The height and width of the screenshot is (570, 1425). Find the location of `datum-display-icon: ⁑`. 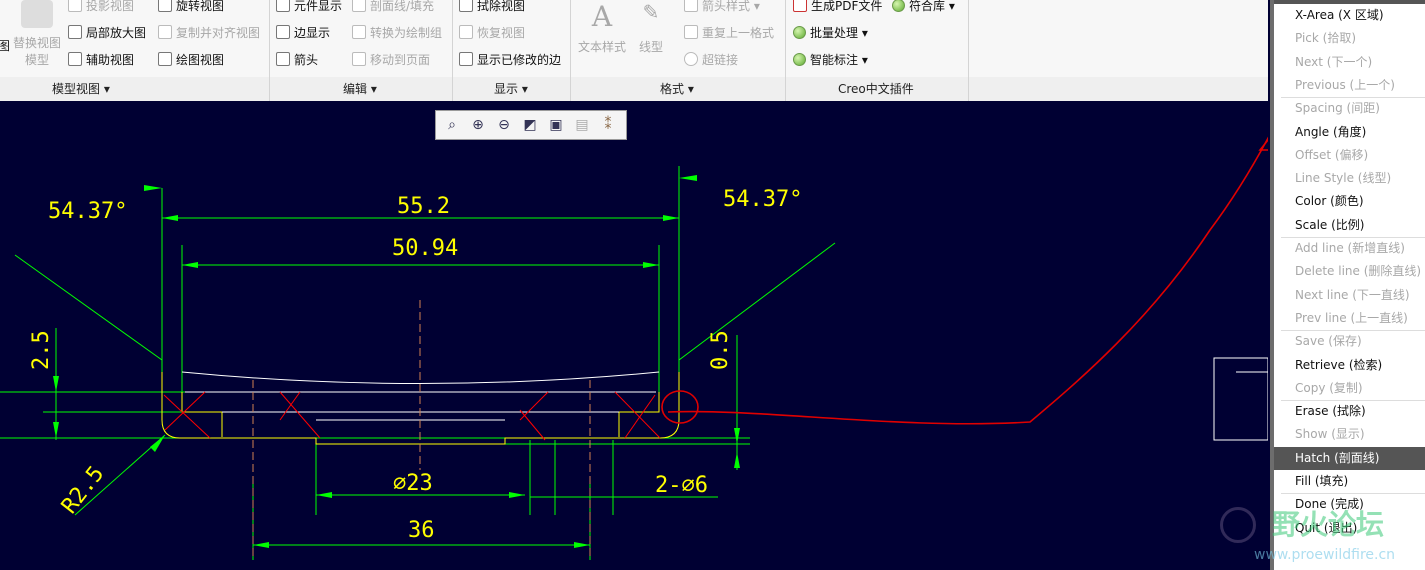

datum-display-icon: ⁑ is located at coordinates (608, 125).